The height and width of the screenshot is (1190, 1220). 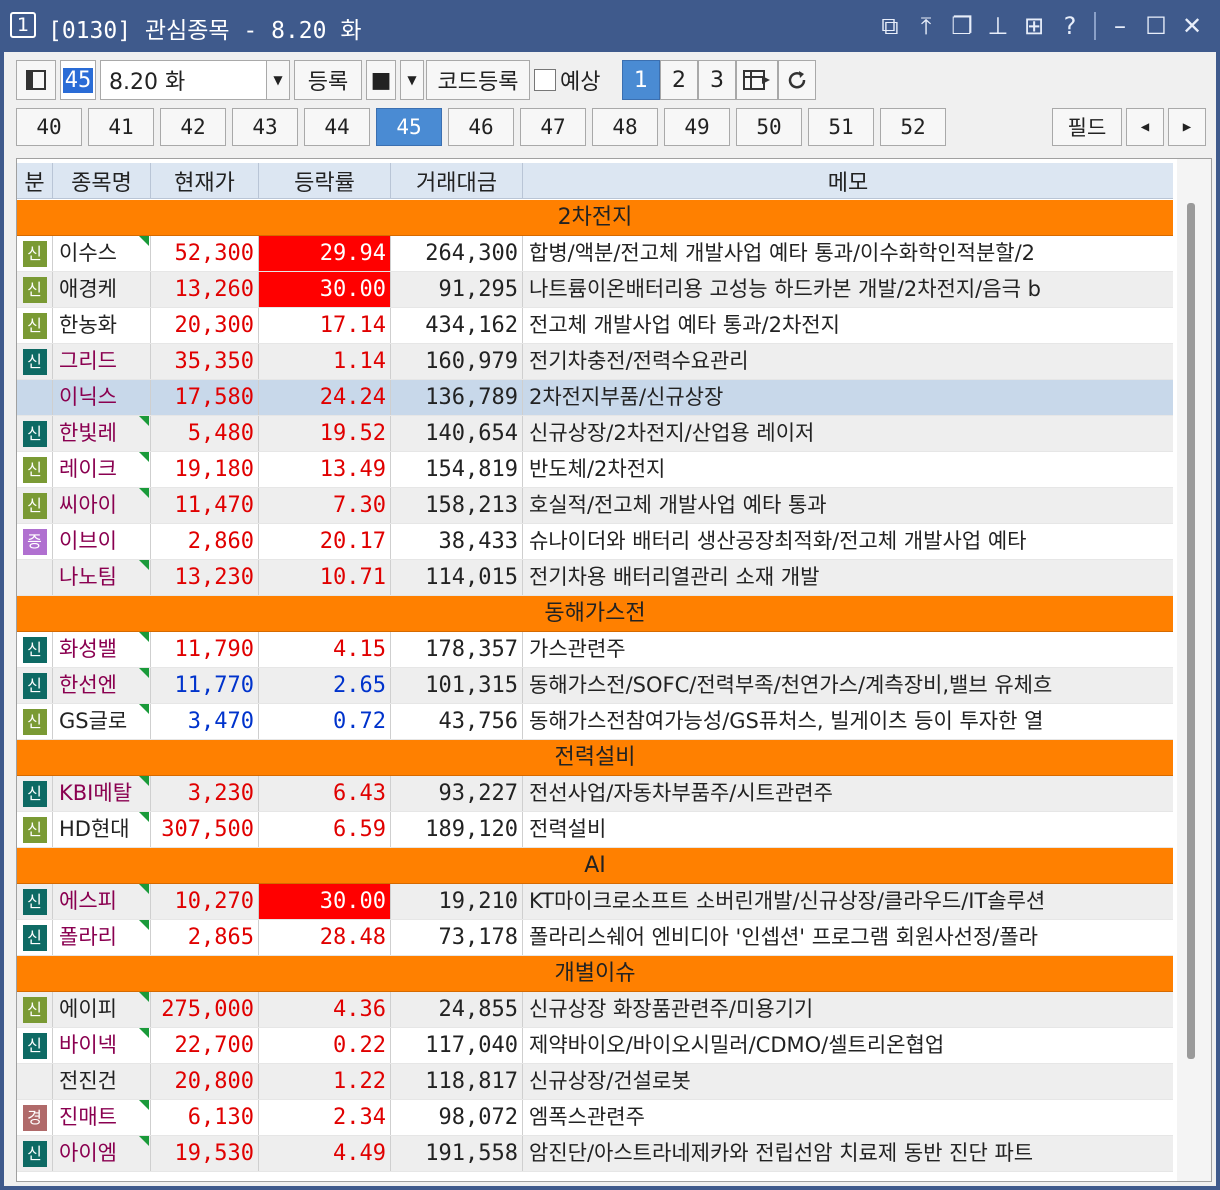 I want to click on tab-48: 48, so click(x=625, y=127).